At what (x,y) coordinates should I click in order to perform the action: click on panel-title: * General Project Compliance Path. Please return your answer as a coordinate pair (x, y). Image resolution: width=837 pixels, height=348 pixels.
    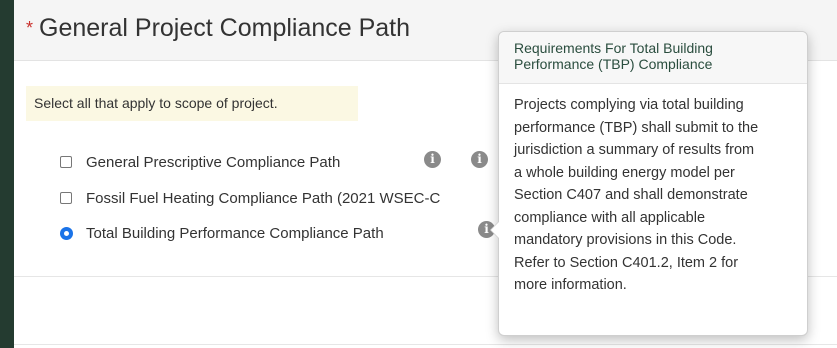
    Looking at the image, I should click on (218, 28).